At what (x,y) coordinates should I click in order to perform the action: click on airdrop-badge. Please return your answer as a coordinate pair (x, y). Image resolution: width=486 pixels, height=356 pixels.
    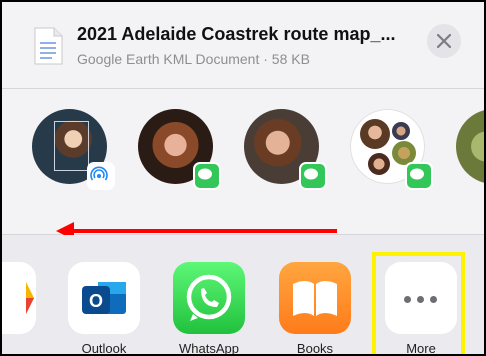
    Looking at the image, I should click on (101, 176).